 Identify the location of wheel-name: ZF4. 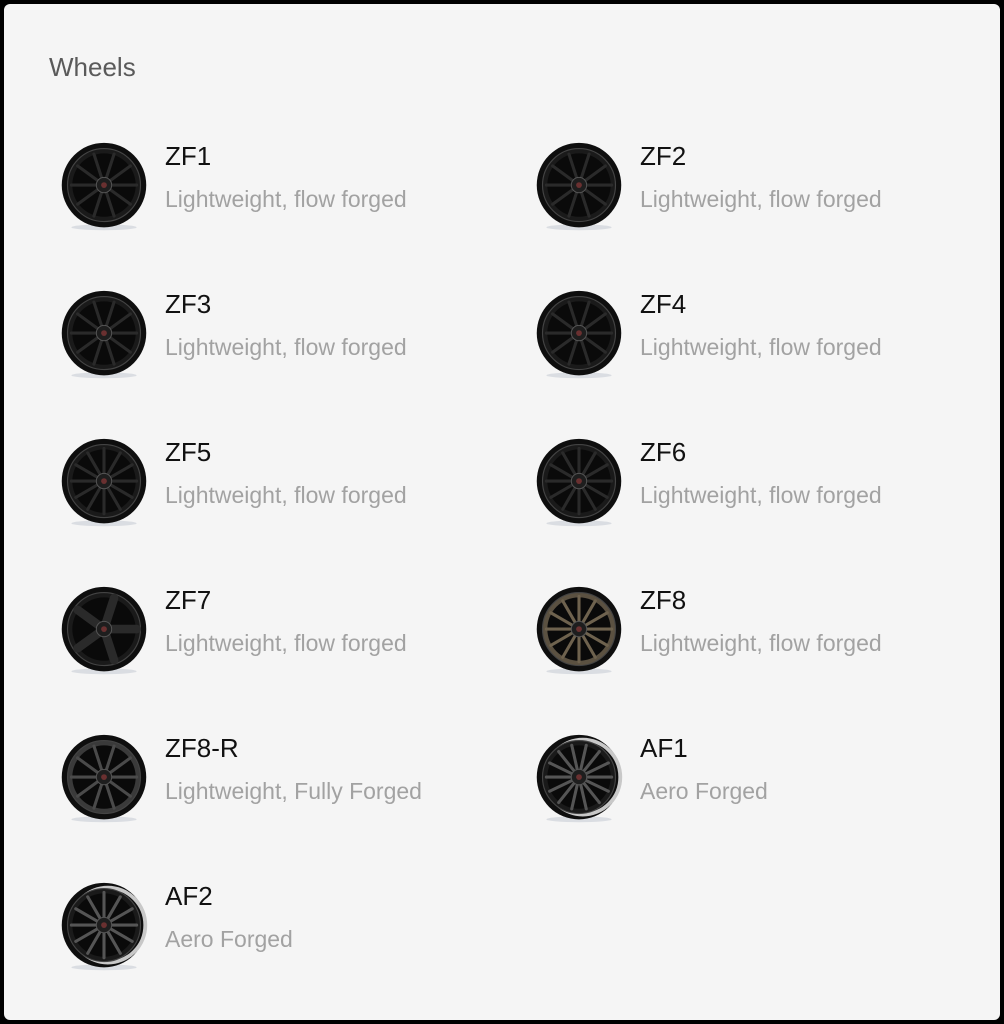
(663, 304).